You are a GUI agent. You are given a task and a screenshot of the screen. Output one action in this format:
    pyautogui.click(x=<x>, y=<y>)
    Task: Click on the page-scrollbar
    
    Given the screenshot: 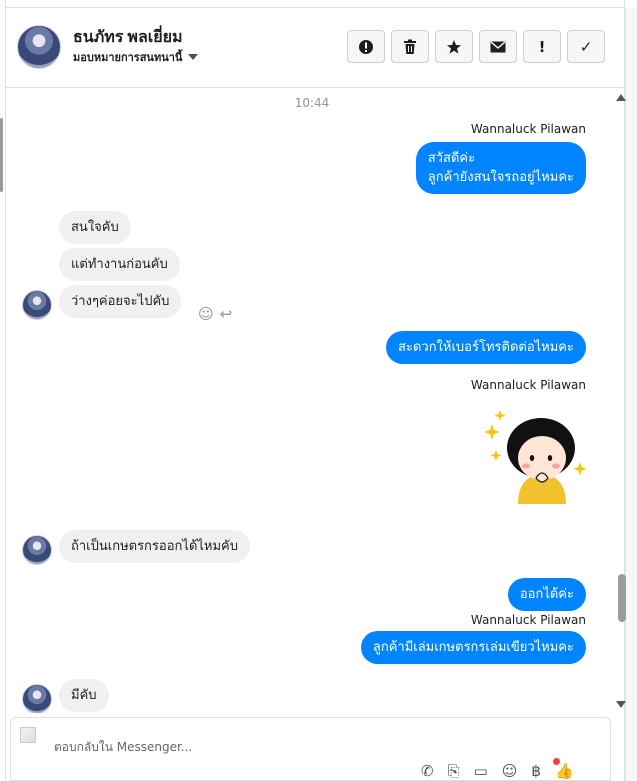 What is the action you would take?
    pyautogui.click(x=631, y=394)
    